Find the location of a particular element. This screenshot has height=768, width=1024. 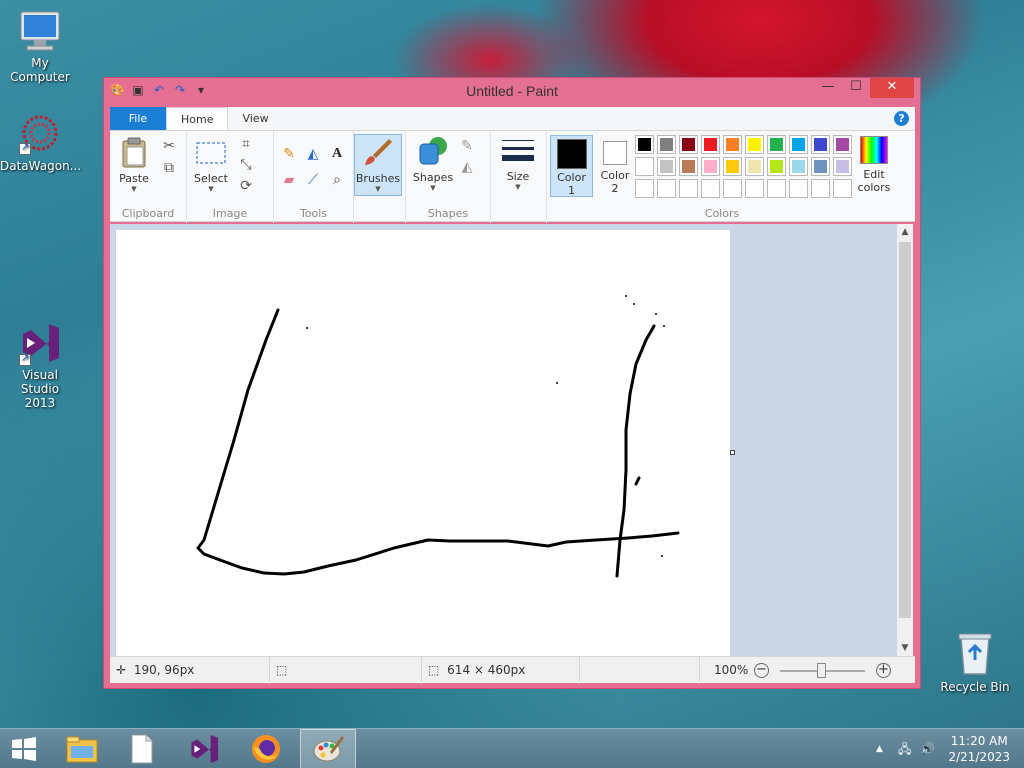

maximize-button: ☐ is located at coordinates (856, 88).